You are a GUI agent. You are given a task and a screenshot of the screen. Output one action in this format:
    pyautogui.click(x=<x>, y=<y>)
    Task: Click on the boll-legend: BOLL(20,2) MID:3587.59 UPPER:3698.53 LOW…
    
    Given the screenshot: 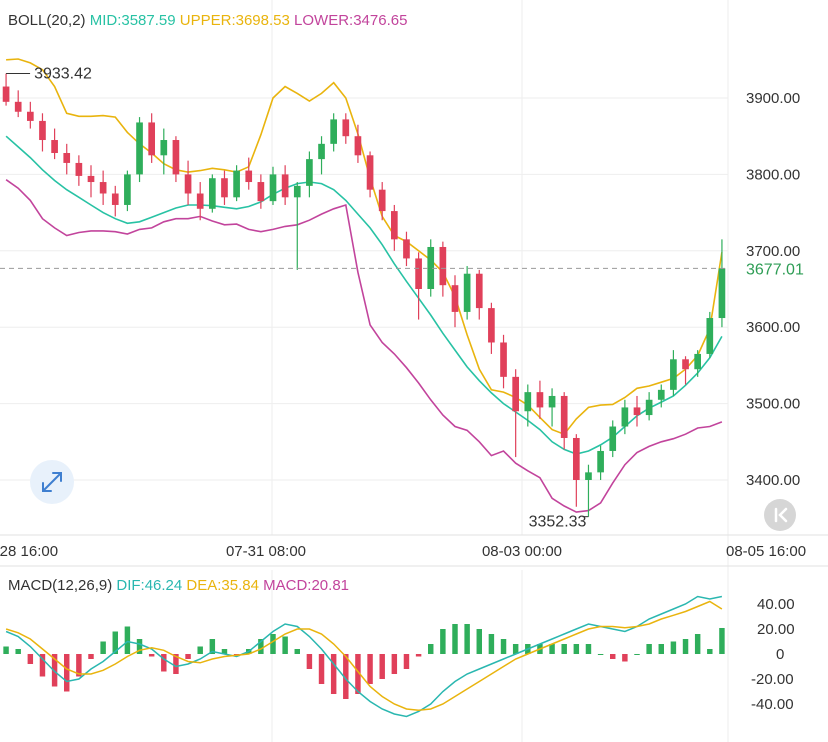 What is the action you would take?
    pyautogui.click(x=207, y=20)
    